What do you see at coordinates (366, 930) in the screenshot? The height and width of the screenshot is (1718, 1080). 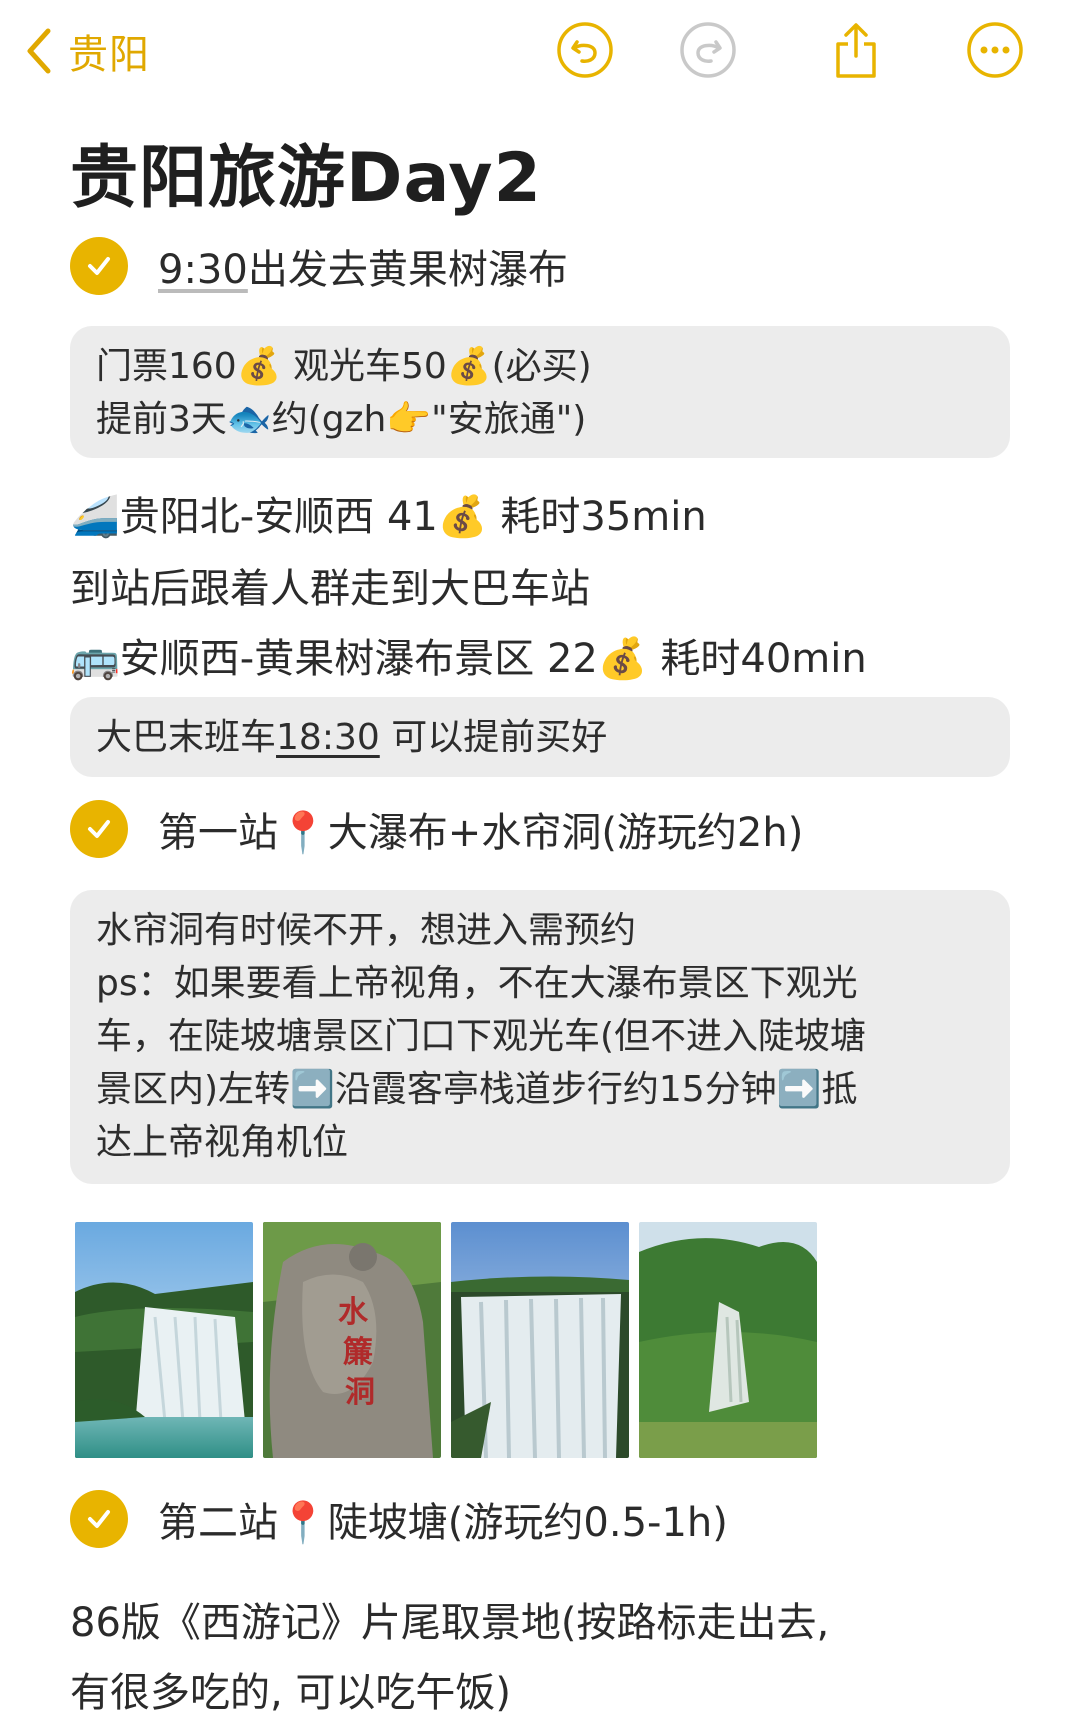 I see `note-line: 水帘洞有时候不开，想进入需预约` at bounding box center [366, 930].